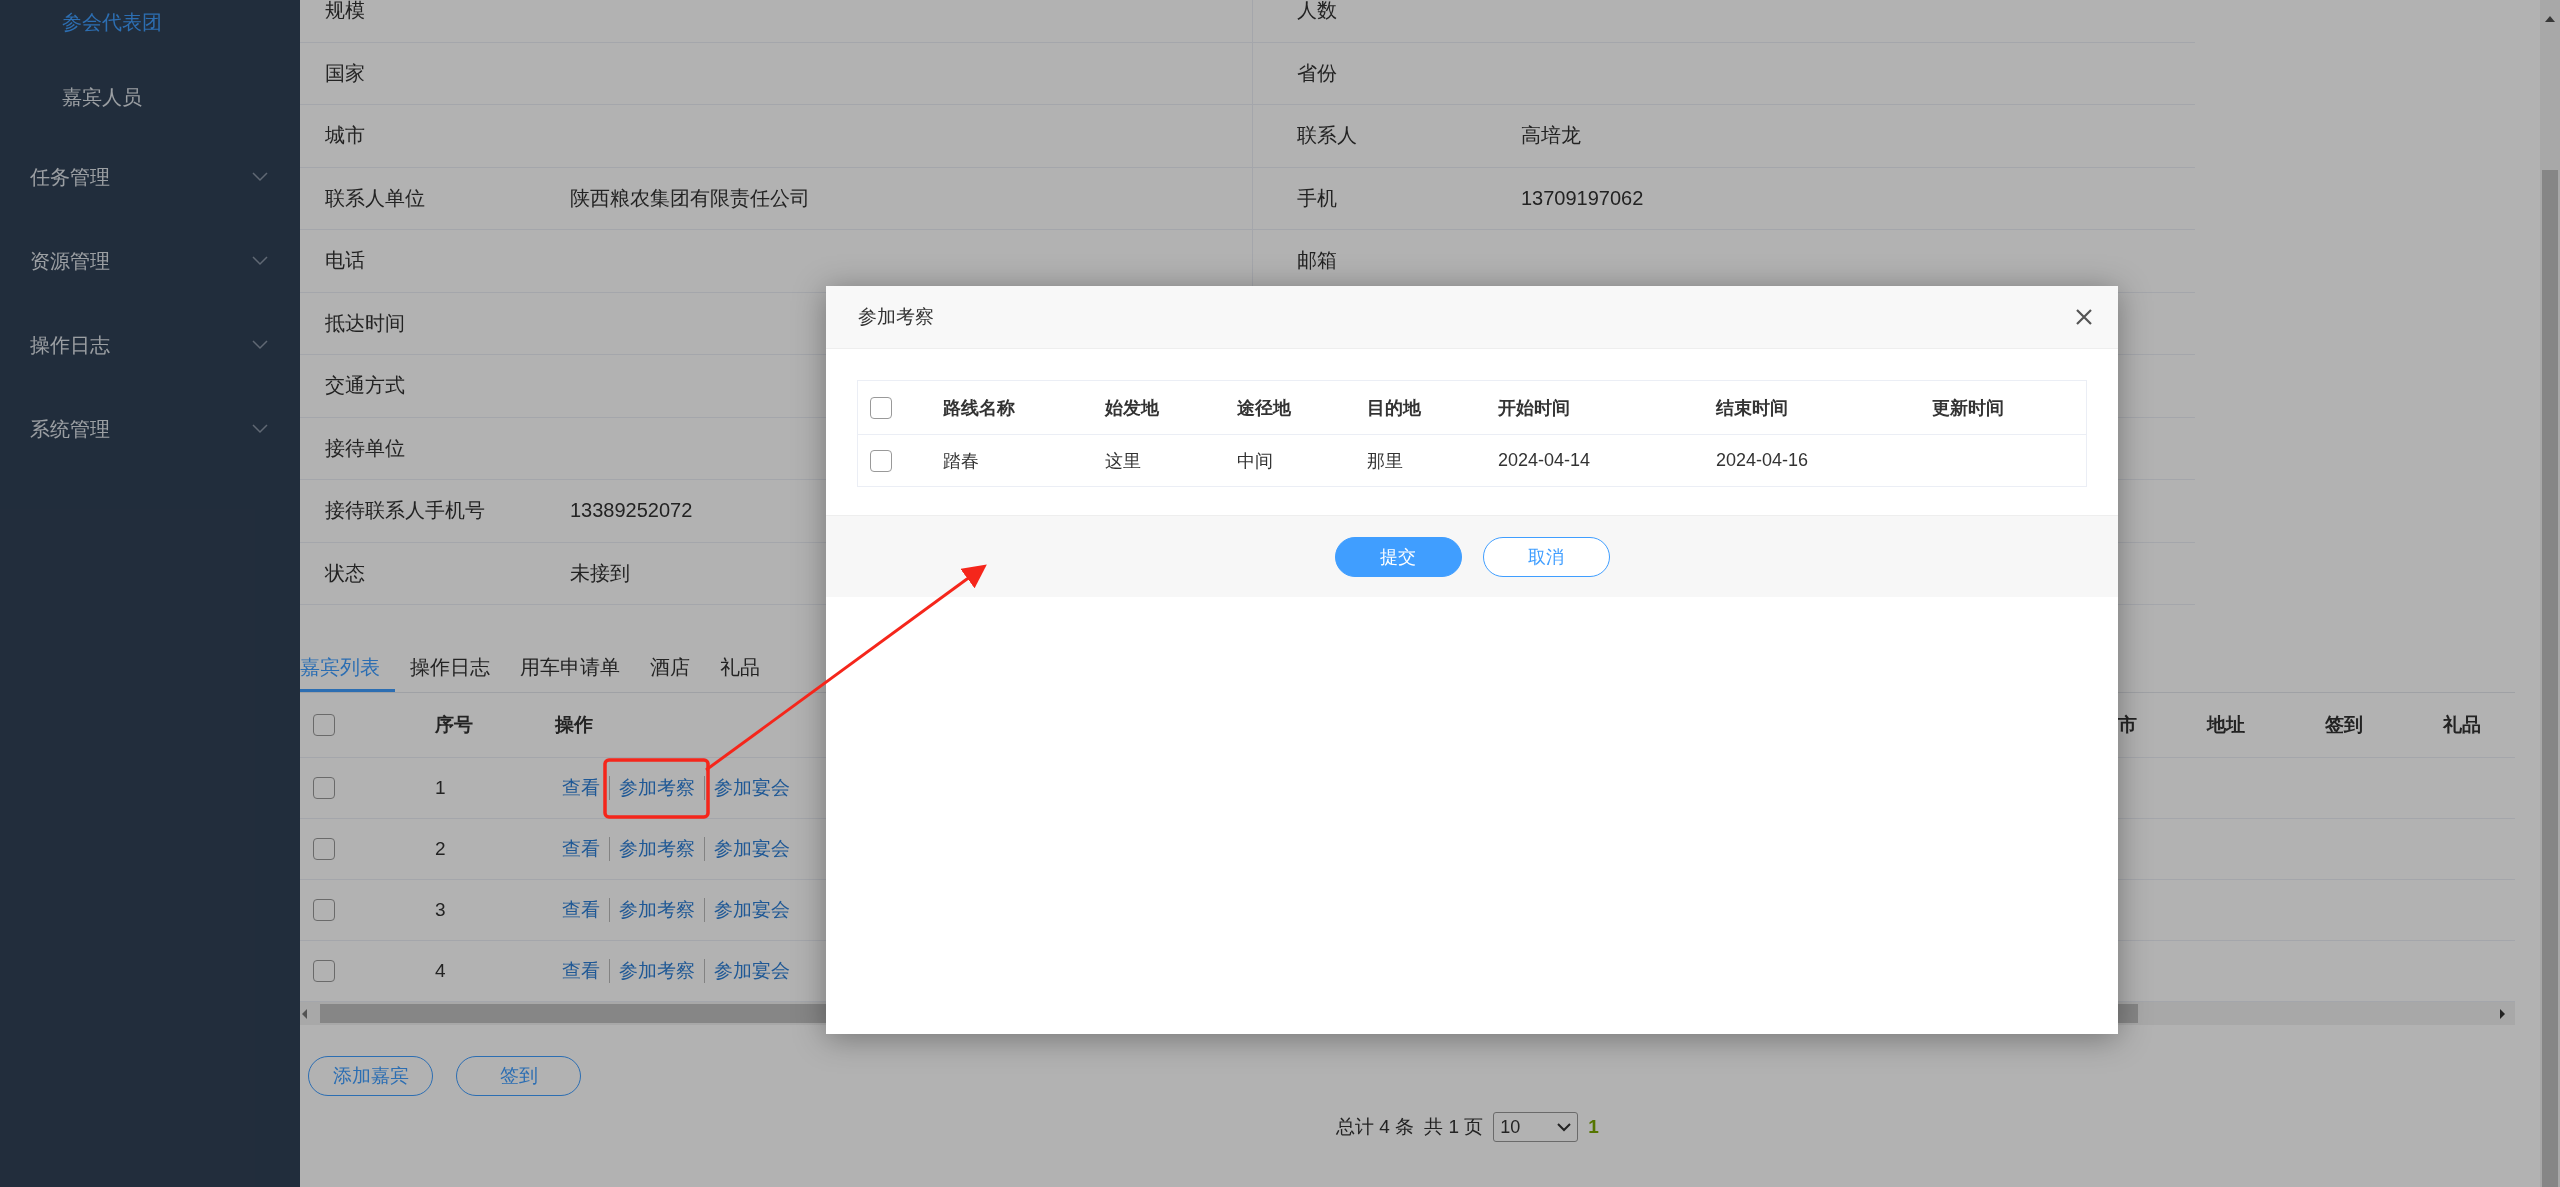 The height and width of the screenshot is (1187, 2560). What do you see at coordinates (454, 725) in the screenshot?
I see `column-header: 序号` at bounding box center [454, 725].